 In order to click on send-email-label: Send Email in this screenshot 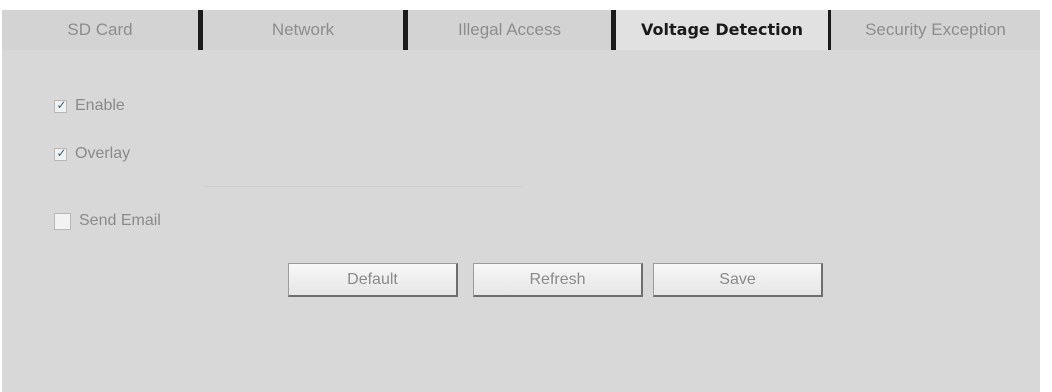, I will do `click(120, 220)`.